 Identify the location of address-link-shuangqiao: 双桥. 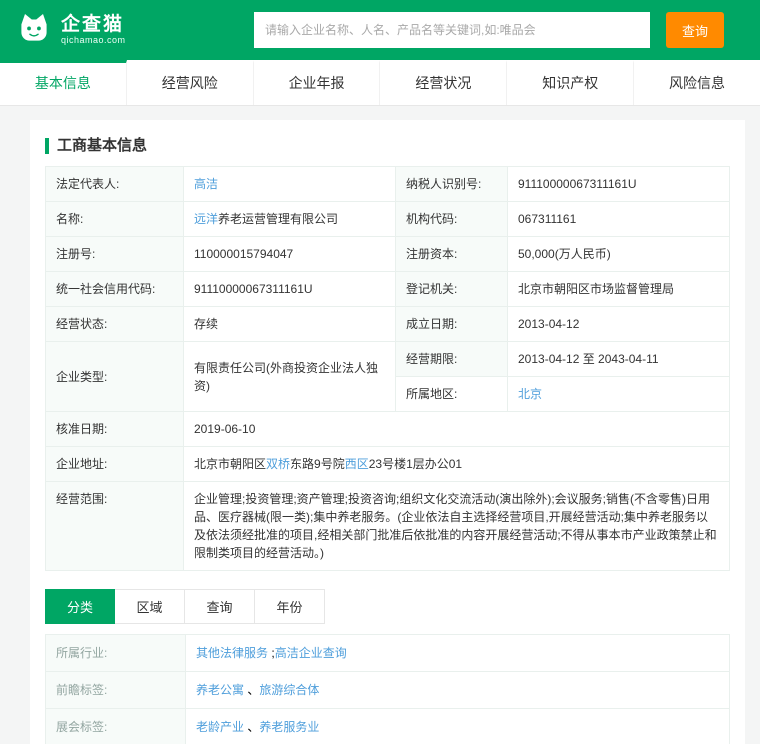
(278, 464).